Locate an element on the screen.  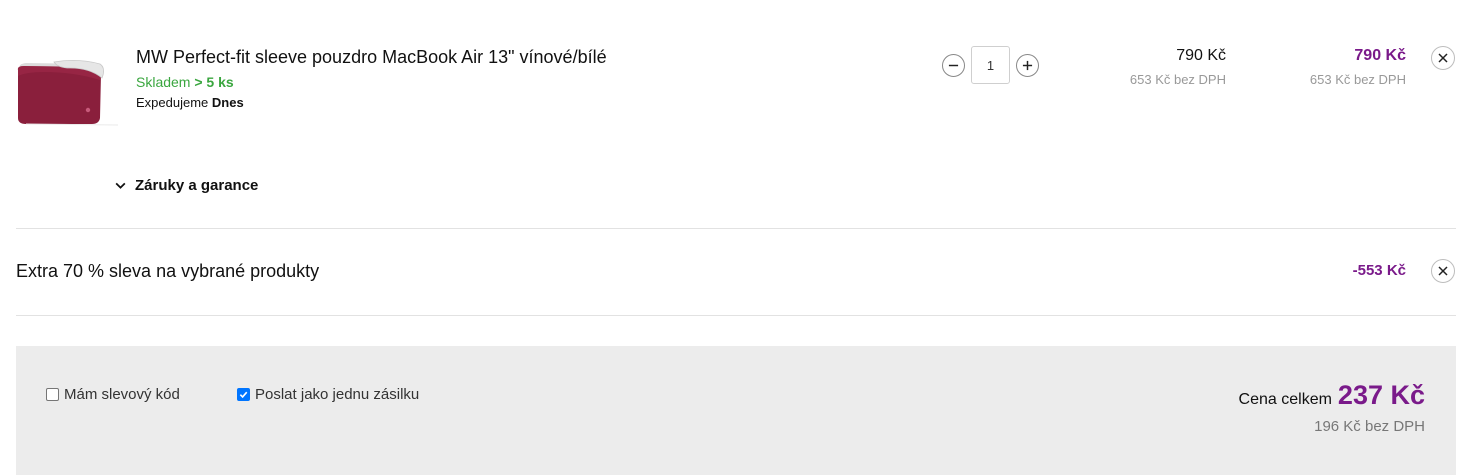
stock-status: Skladem > 5 ks is located at coordinates (185, 82).